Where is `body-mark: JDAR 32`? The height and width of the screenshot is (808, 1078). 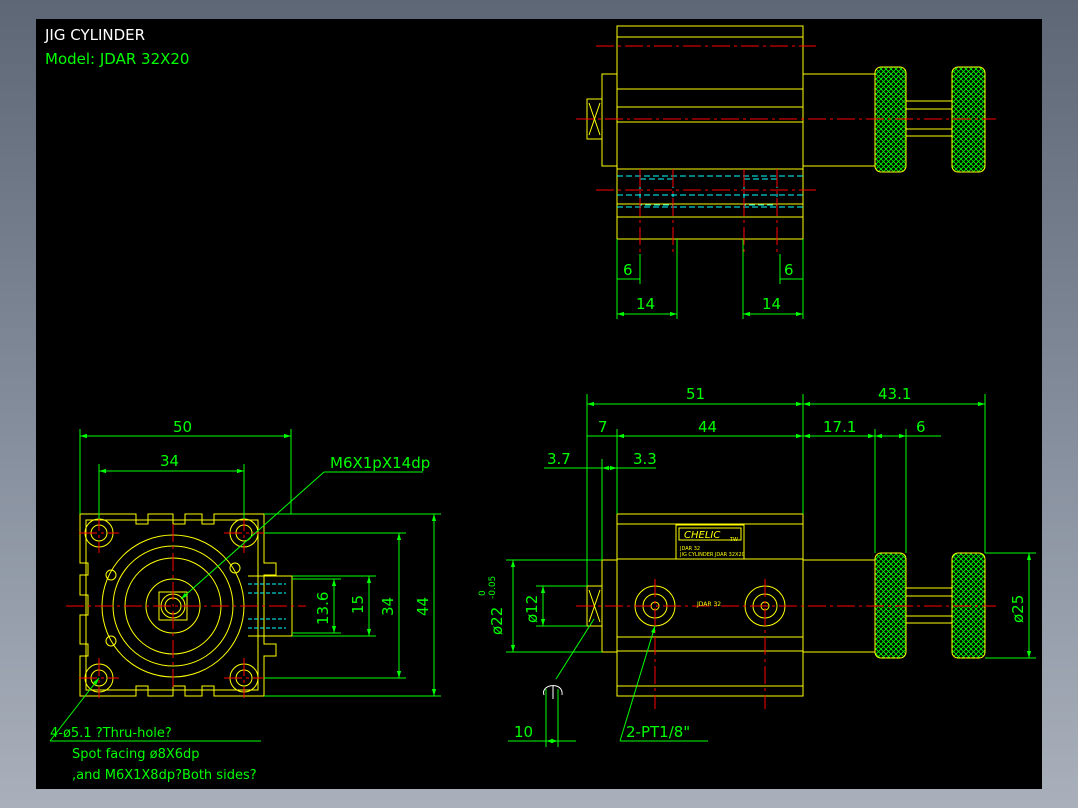 body-mark: JDAR 32 is located at coordinates (708, 604).